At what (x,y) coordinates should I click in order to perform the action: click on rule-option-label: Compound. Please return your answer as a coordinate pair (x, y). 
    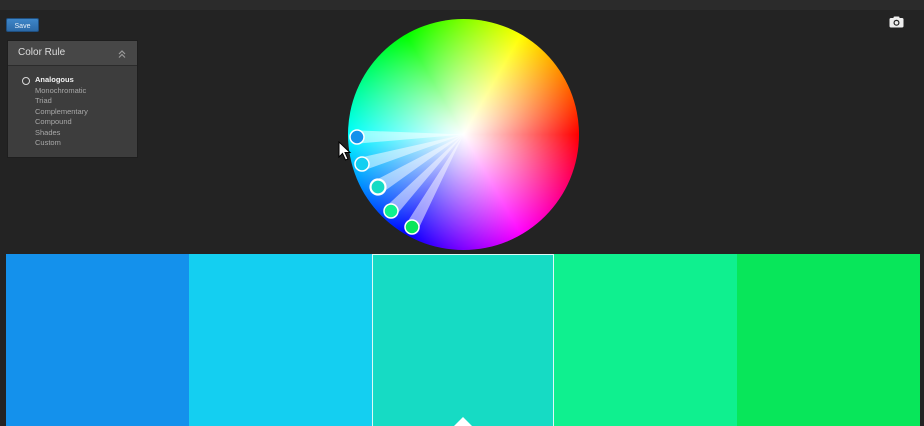
    Looking at the image, I should click on (53, 121).